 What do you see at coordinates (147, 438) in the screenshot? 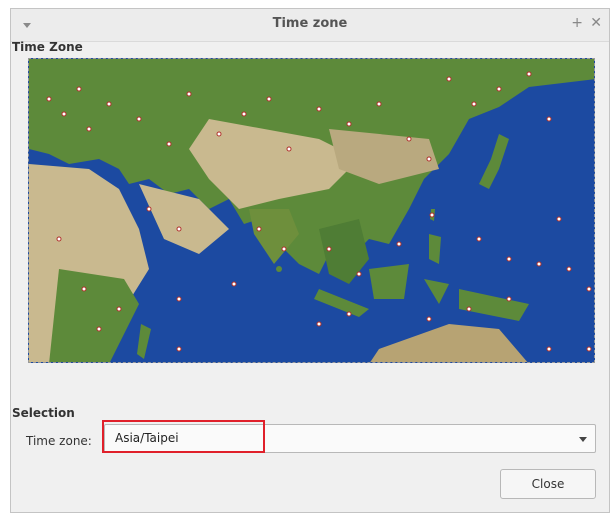
I see `timezone-dropdown-value: Asia/Taipei` at bounding box center [147, 438].